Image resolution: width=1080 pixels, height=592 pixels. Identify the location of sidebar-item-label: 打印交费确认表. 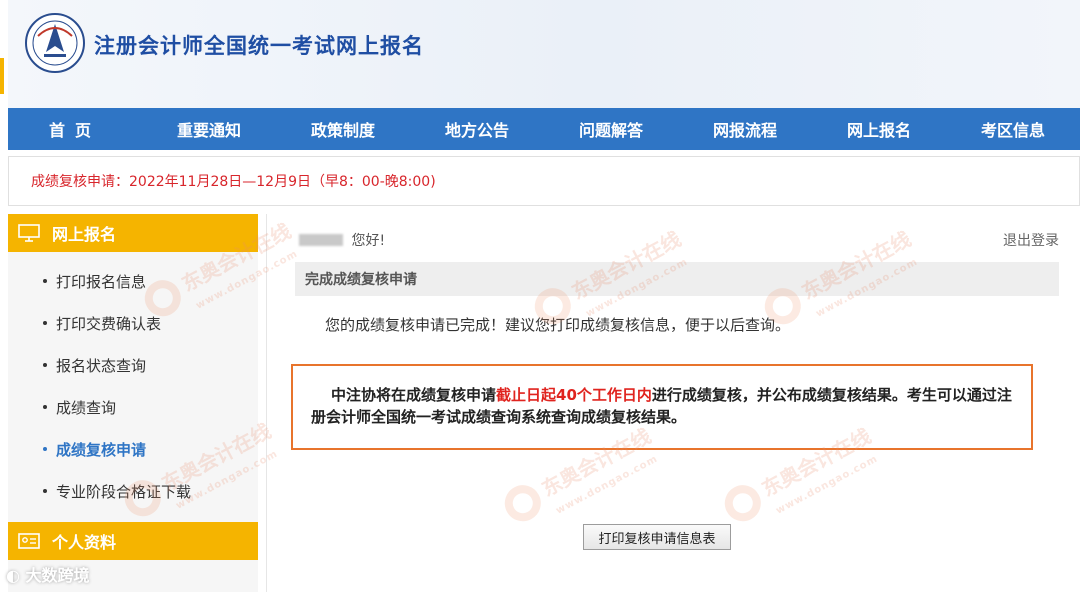
(109, 323).